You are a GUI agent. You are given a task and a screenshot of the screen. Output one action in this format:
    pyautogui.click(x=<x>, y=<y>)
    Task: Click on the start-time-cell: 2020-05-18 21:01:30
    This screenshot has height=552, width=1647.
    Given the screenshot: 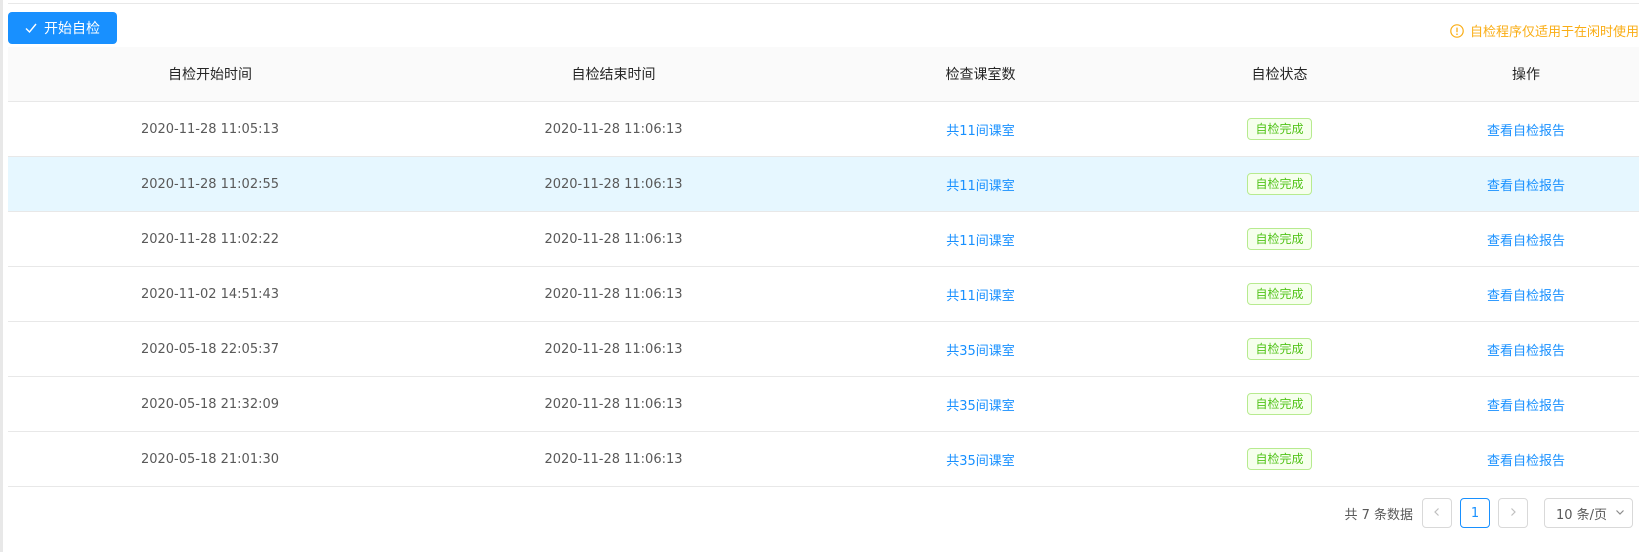 What is the action you would take?
    pyautogui.click(x=210, y=459)
    